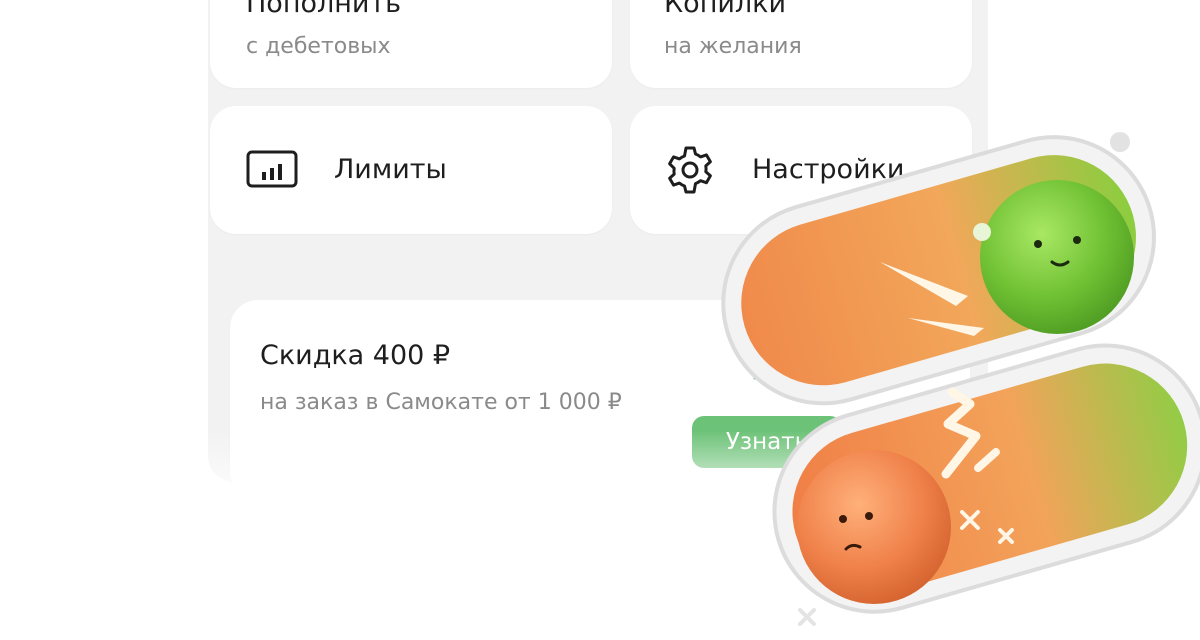 Image resolution: width=1200 pixels, height=640 pixels. Describe the element at coordinates (324, 9) in the screenshot. I see `topup-title: Пополнить` at that location.